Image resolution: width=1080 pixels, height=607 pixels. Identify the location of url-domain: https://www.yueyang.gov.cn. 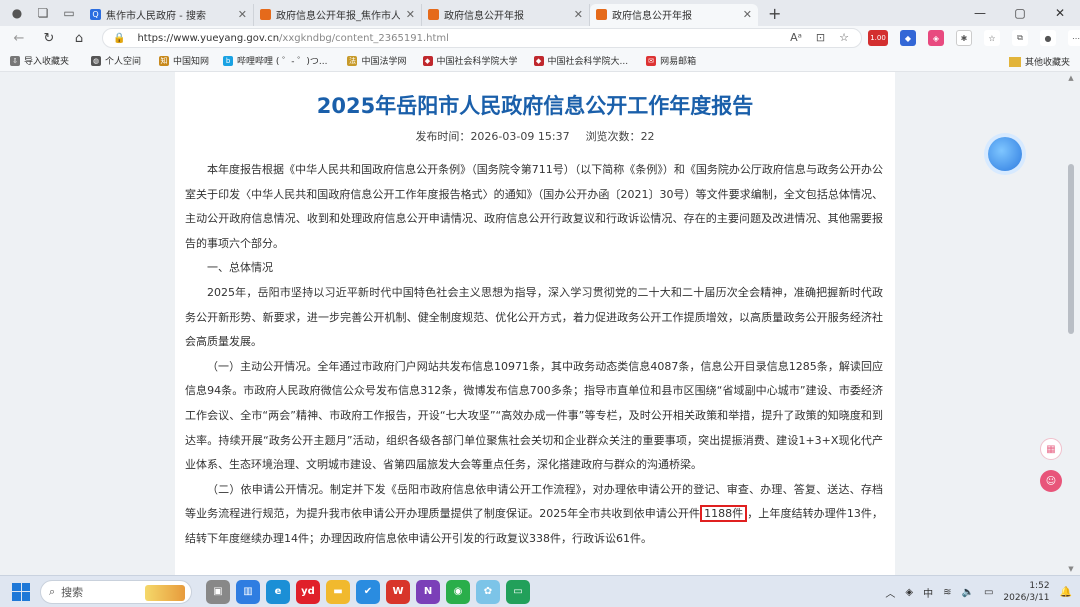
(208, 38).